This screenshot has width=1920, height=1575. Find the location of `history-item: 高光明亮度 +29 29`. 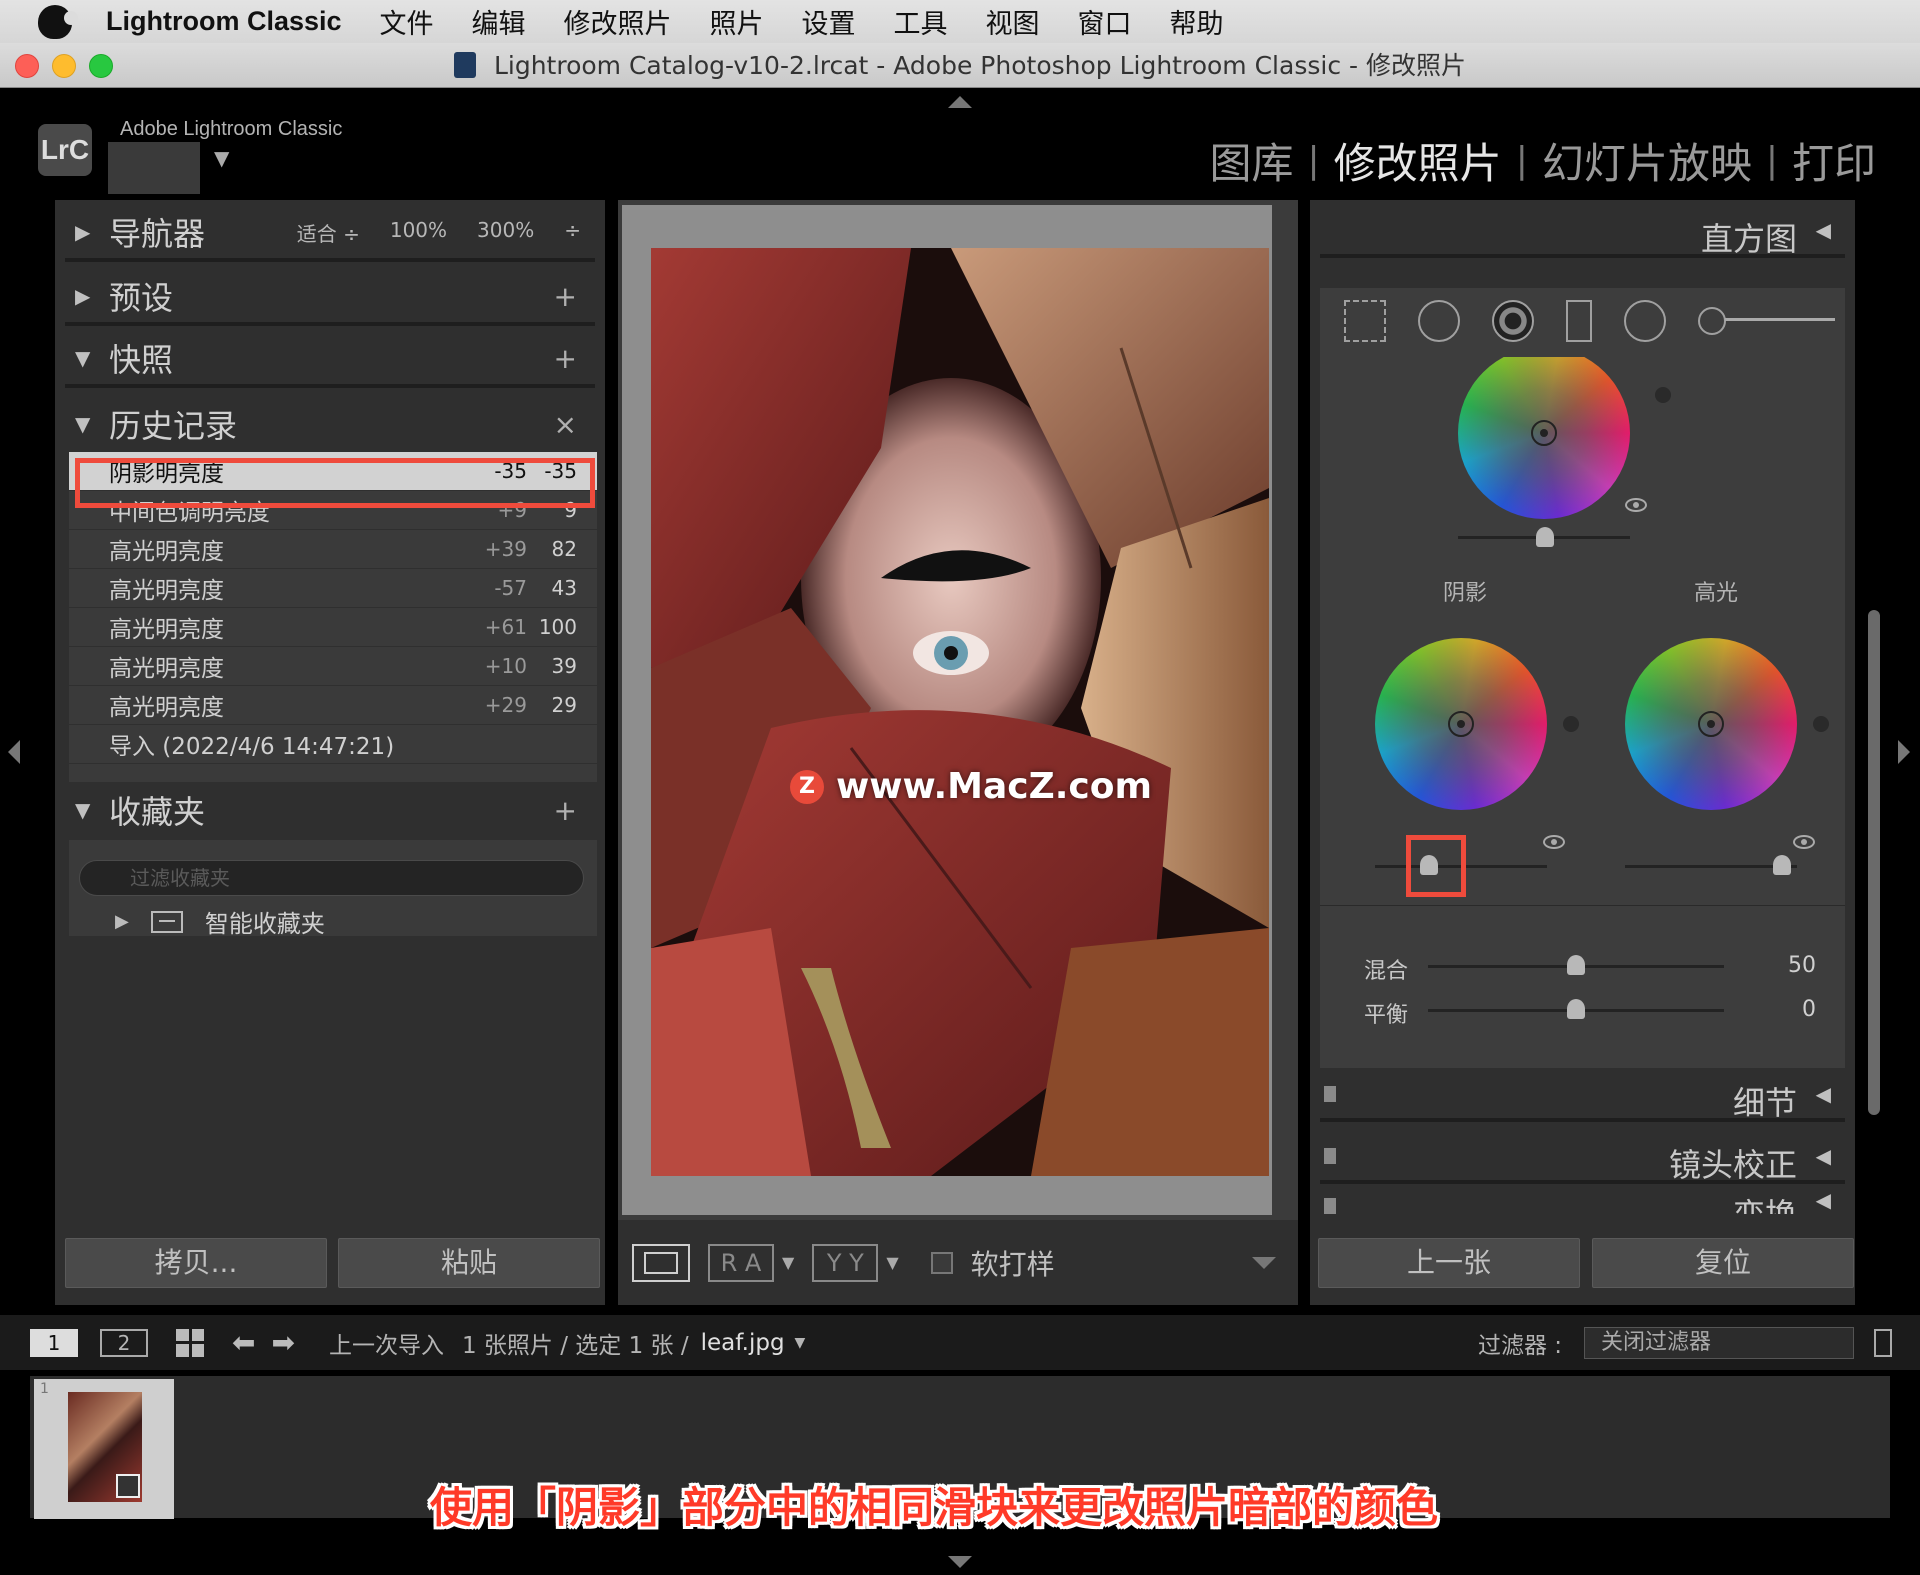

history-item: 高光明亮度 +29 29 is located at coordinates (333, 705).